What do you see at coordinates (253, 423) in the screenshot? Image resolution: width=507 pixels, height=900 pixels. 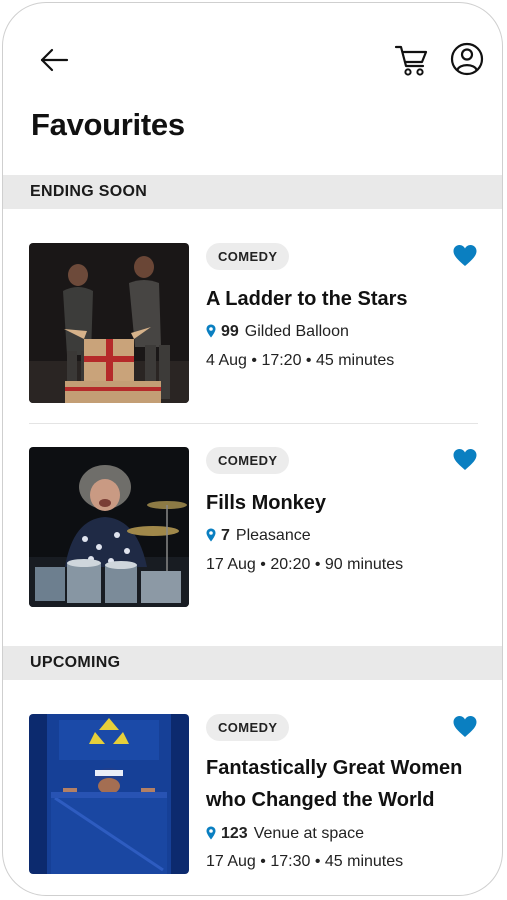 I see `card-divider` at bounding box center [253, 423].